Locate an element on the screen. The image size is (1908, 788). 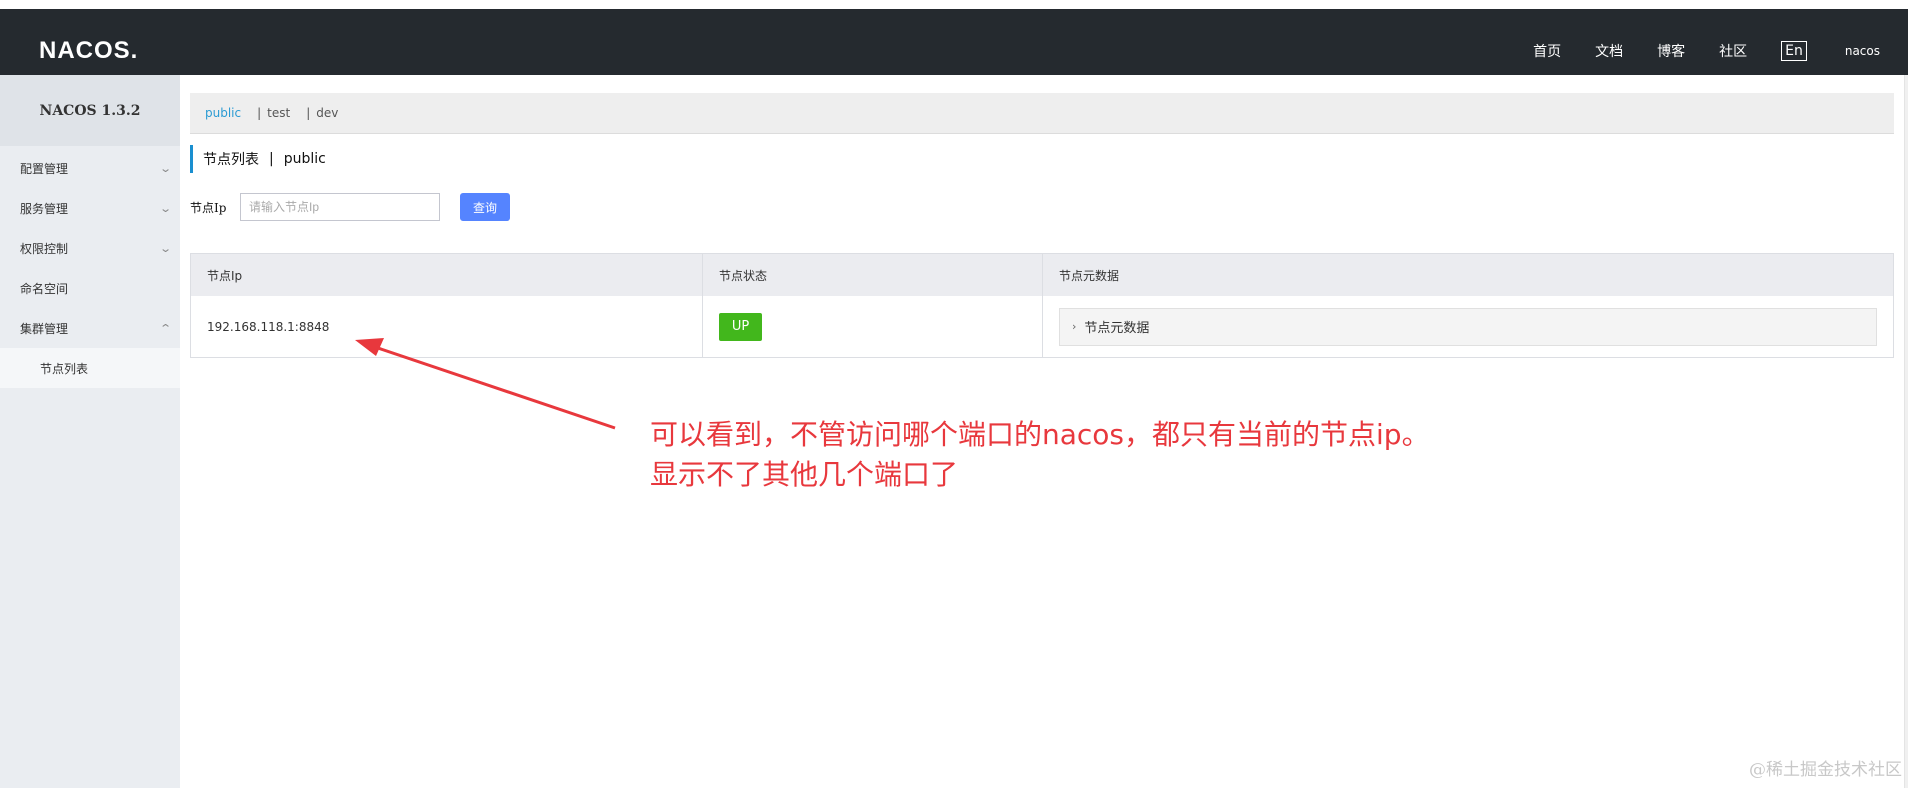
metadata-expander: › 节点元数据 is located at coordinates (1468, 326).